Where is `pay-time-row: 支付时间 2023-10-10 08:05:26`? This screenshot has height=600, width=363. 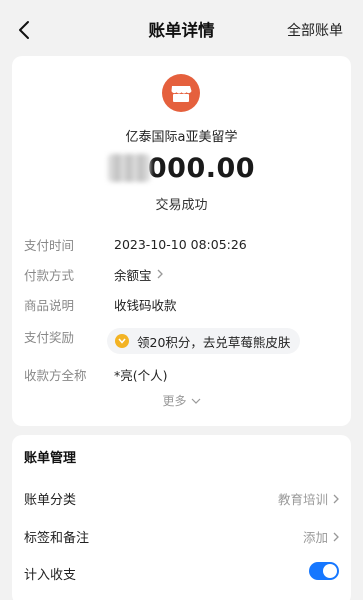
pay-time-row: 支付时间 2023-10-10 08:05:26 is located at coordinates (181, 244).